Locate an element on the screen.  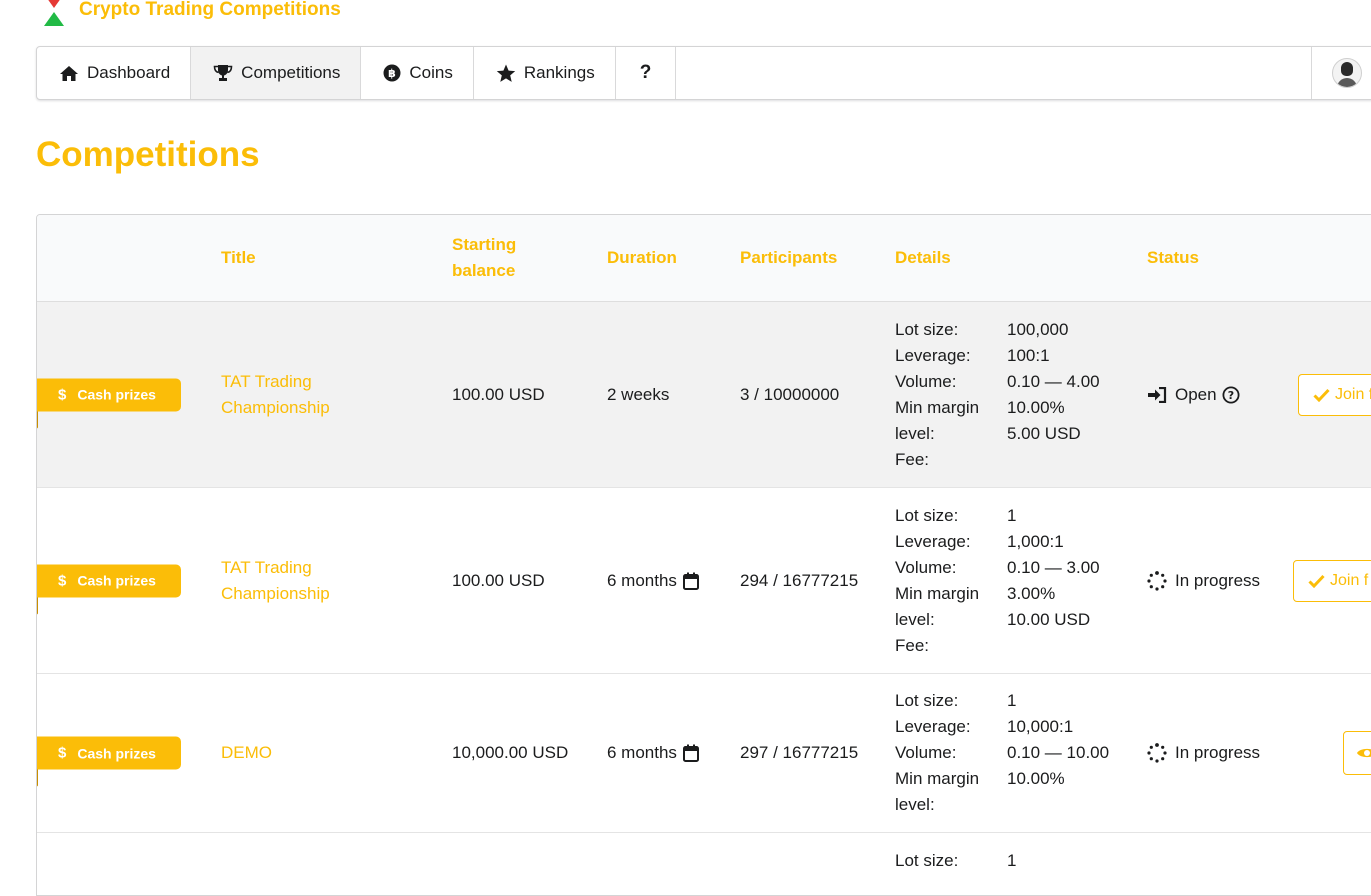
nav-item-label: Coins is located at coordinates (431, 72).